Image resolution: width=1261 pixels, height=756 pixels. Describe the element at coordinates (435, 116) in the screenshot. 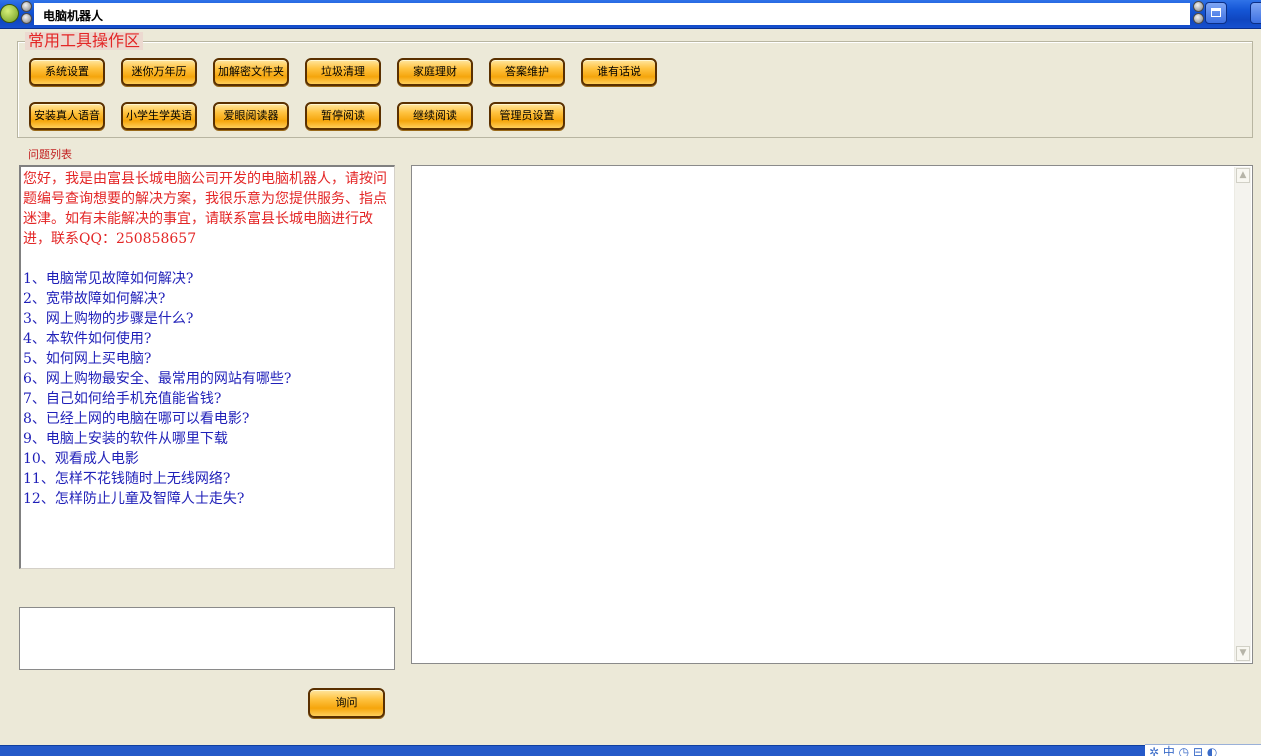

I see `resume-reading-button: 继续阅读` at that location.